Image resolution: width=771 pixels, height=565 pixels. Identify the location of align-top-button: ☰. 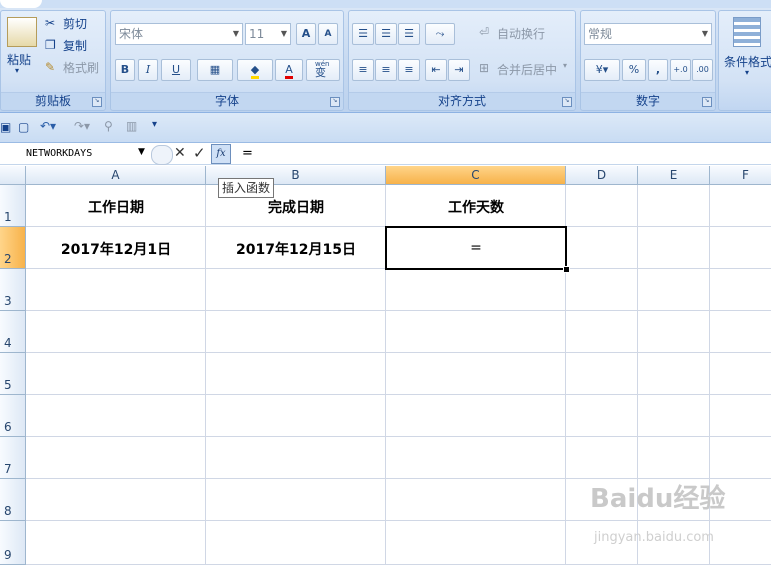
(363, 34).